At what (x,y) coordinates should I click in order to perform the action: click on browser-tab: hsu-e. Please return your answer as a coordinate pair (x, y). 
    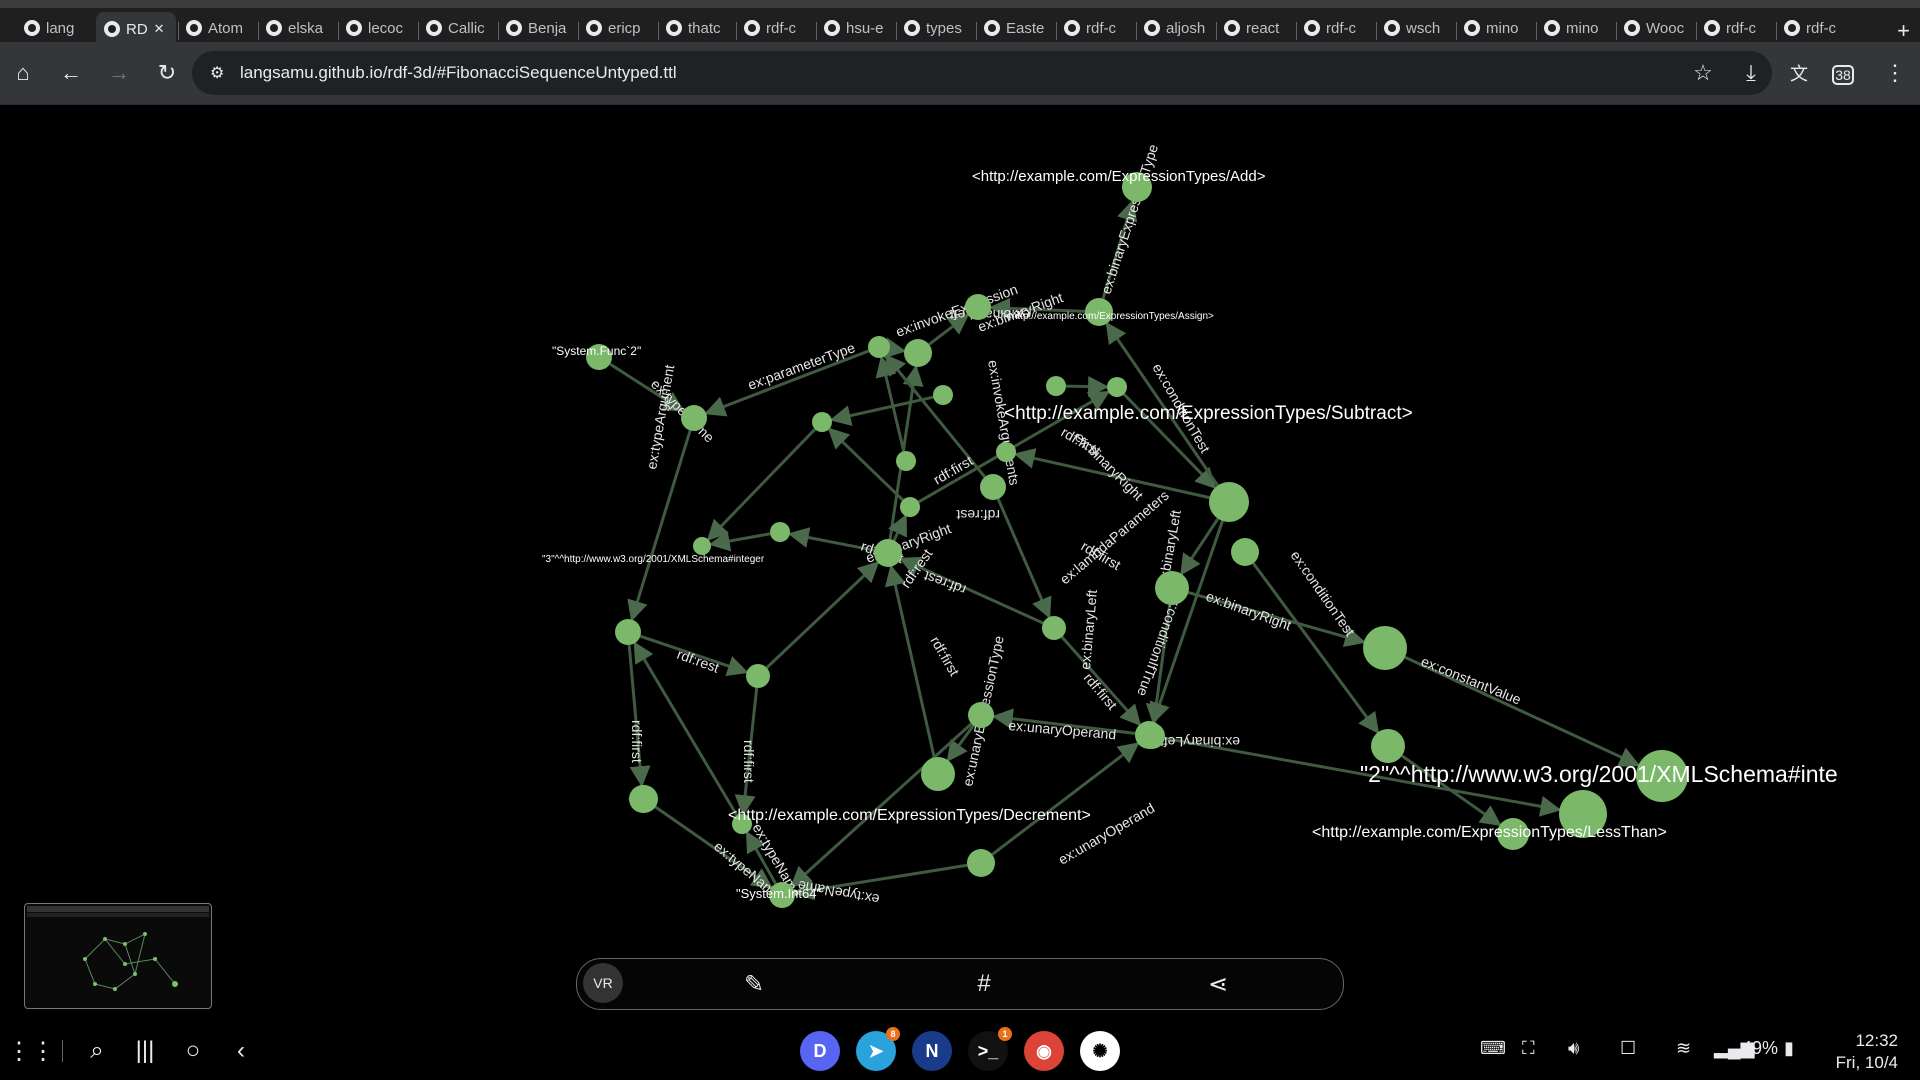
    Looking at the image, I should click on (856, 28).